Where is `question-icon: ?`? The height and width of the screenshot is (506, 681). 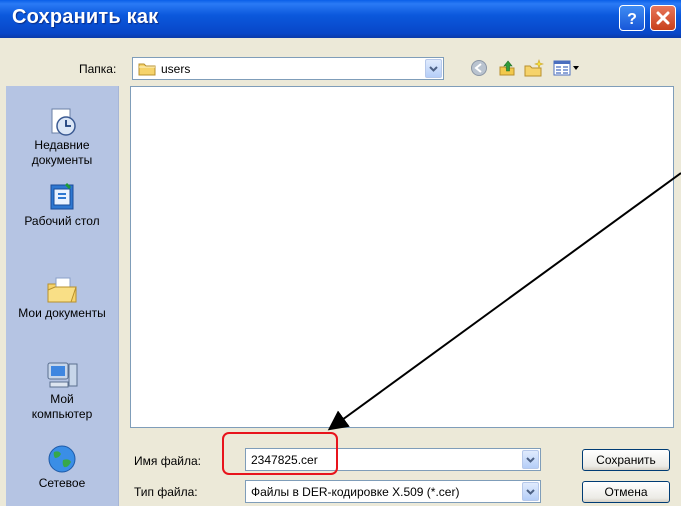 question-icon: ? is located at coordinates (632, 18).